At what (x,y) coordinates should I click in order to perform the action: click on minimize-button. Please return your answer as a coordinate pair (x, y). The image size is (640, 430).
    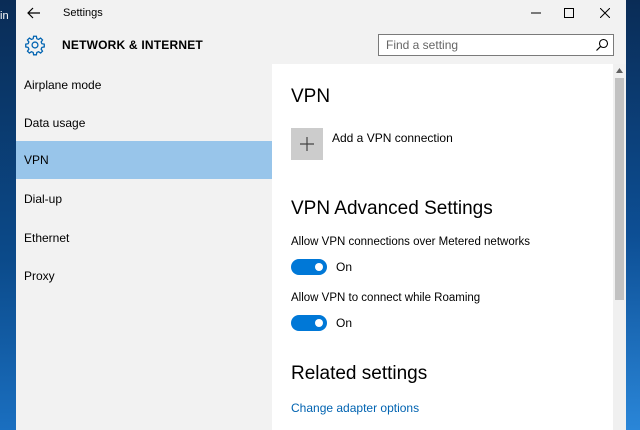
    Looking at the image, I should click on (536, 13).